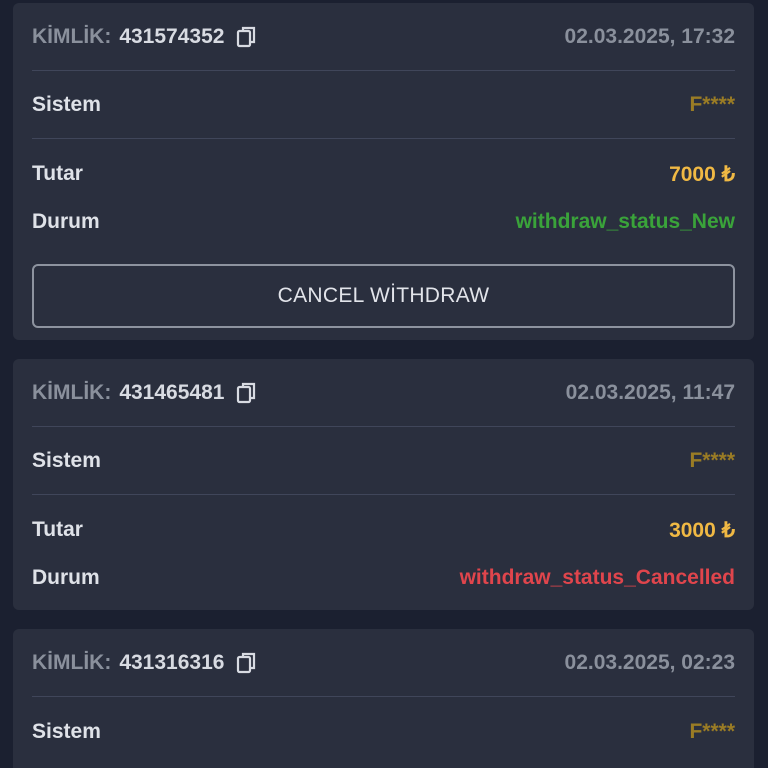  I want to click on id-group: KİMLİK: 431465481, so click(145, 393).